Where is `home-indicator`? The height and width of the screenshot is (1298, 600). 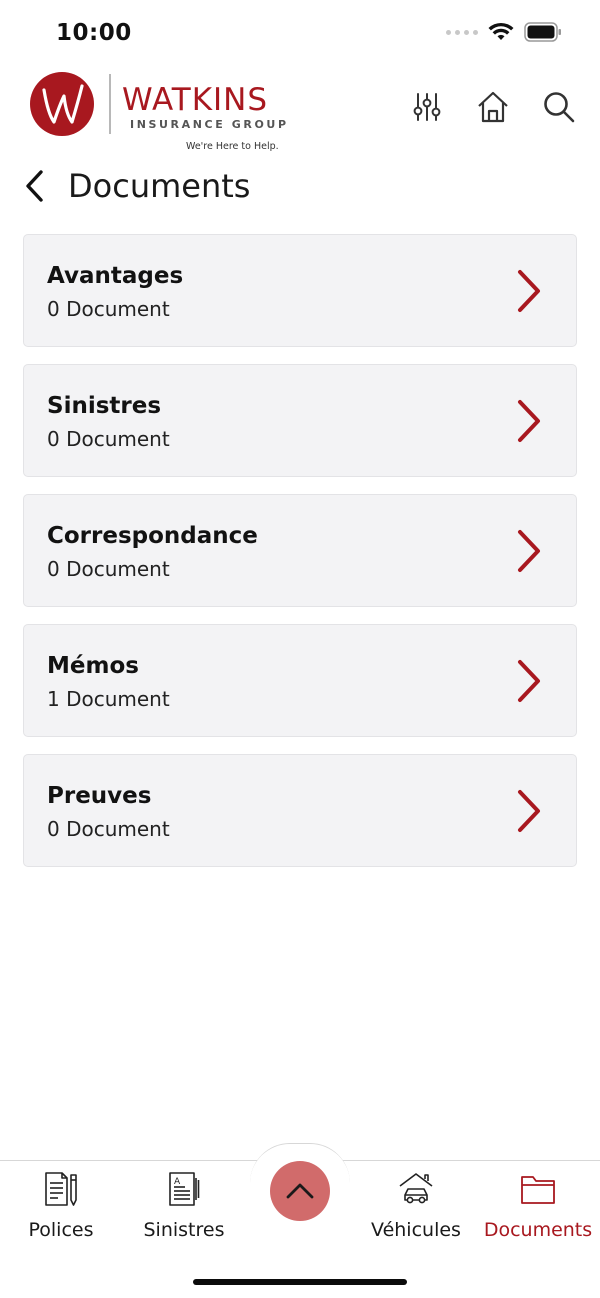 home-indicator is located at coordinates (300, 1282).